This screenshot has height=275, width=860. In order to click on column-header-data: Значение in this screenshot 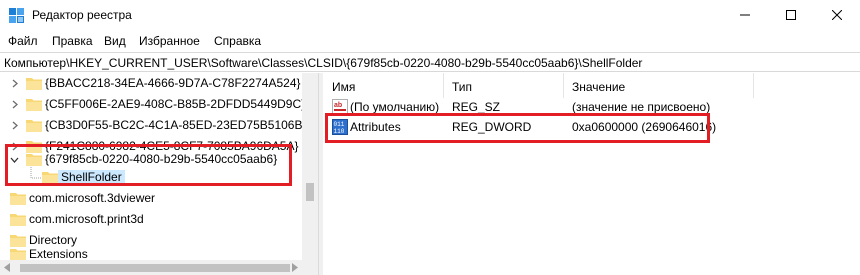, I will do `click(659, 85)`.